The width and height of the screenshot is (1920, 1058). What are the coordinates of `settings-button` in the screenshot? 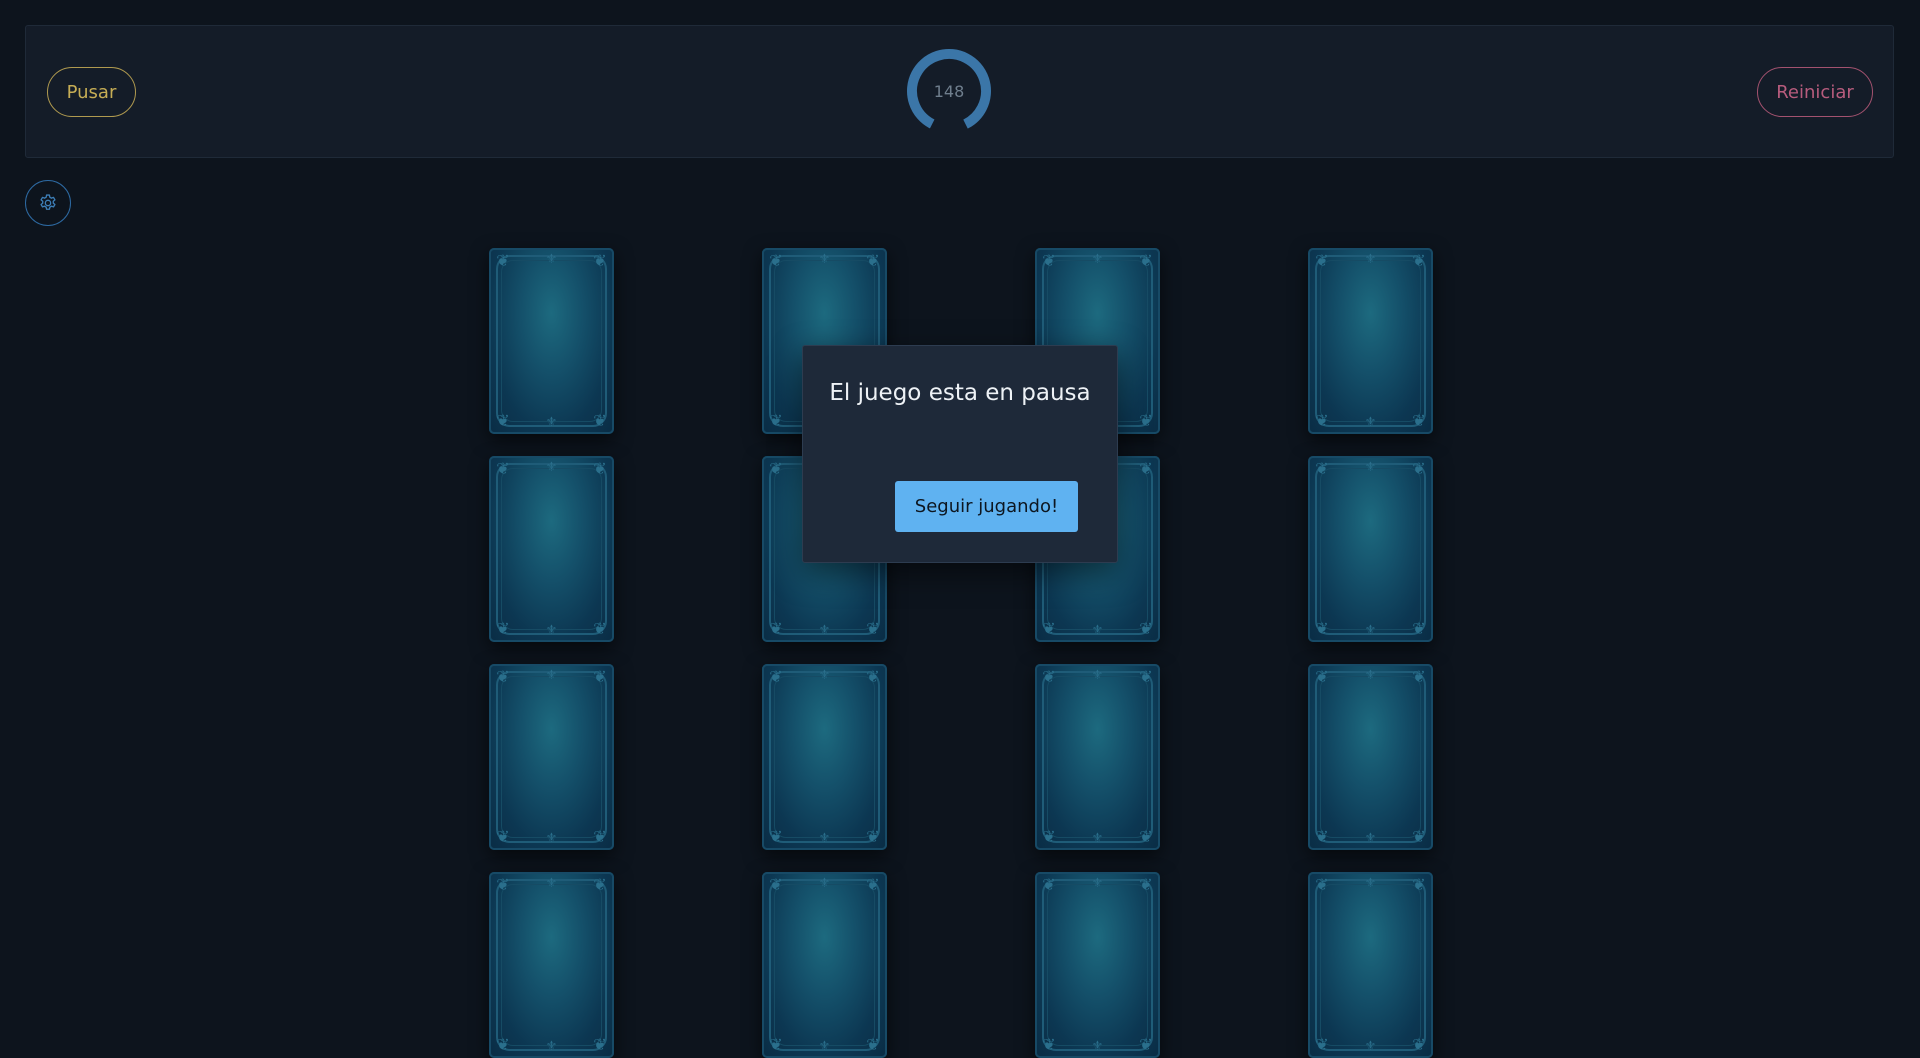 It's located at (48, 203).